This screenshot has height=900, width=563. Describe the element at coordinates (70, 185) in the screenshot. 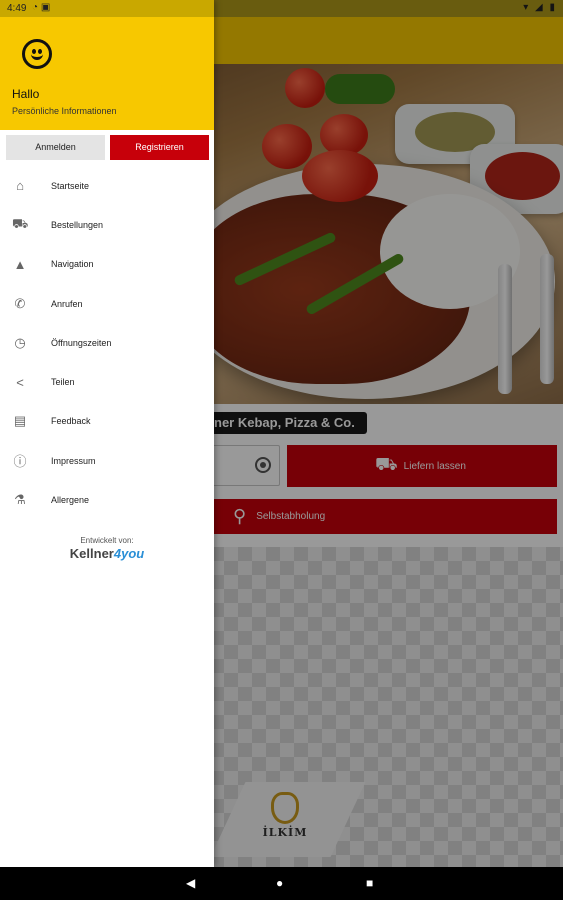

I see `menu-item-label: Startseite` at that location.